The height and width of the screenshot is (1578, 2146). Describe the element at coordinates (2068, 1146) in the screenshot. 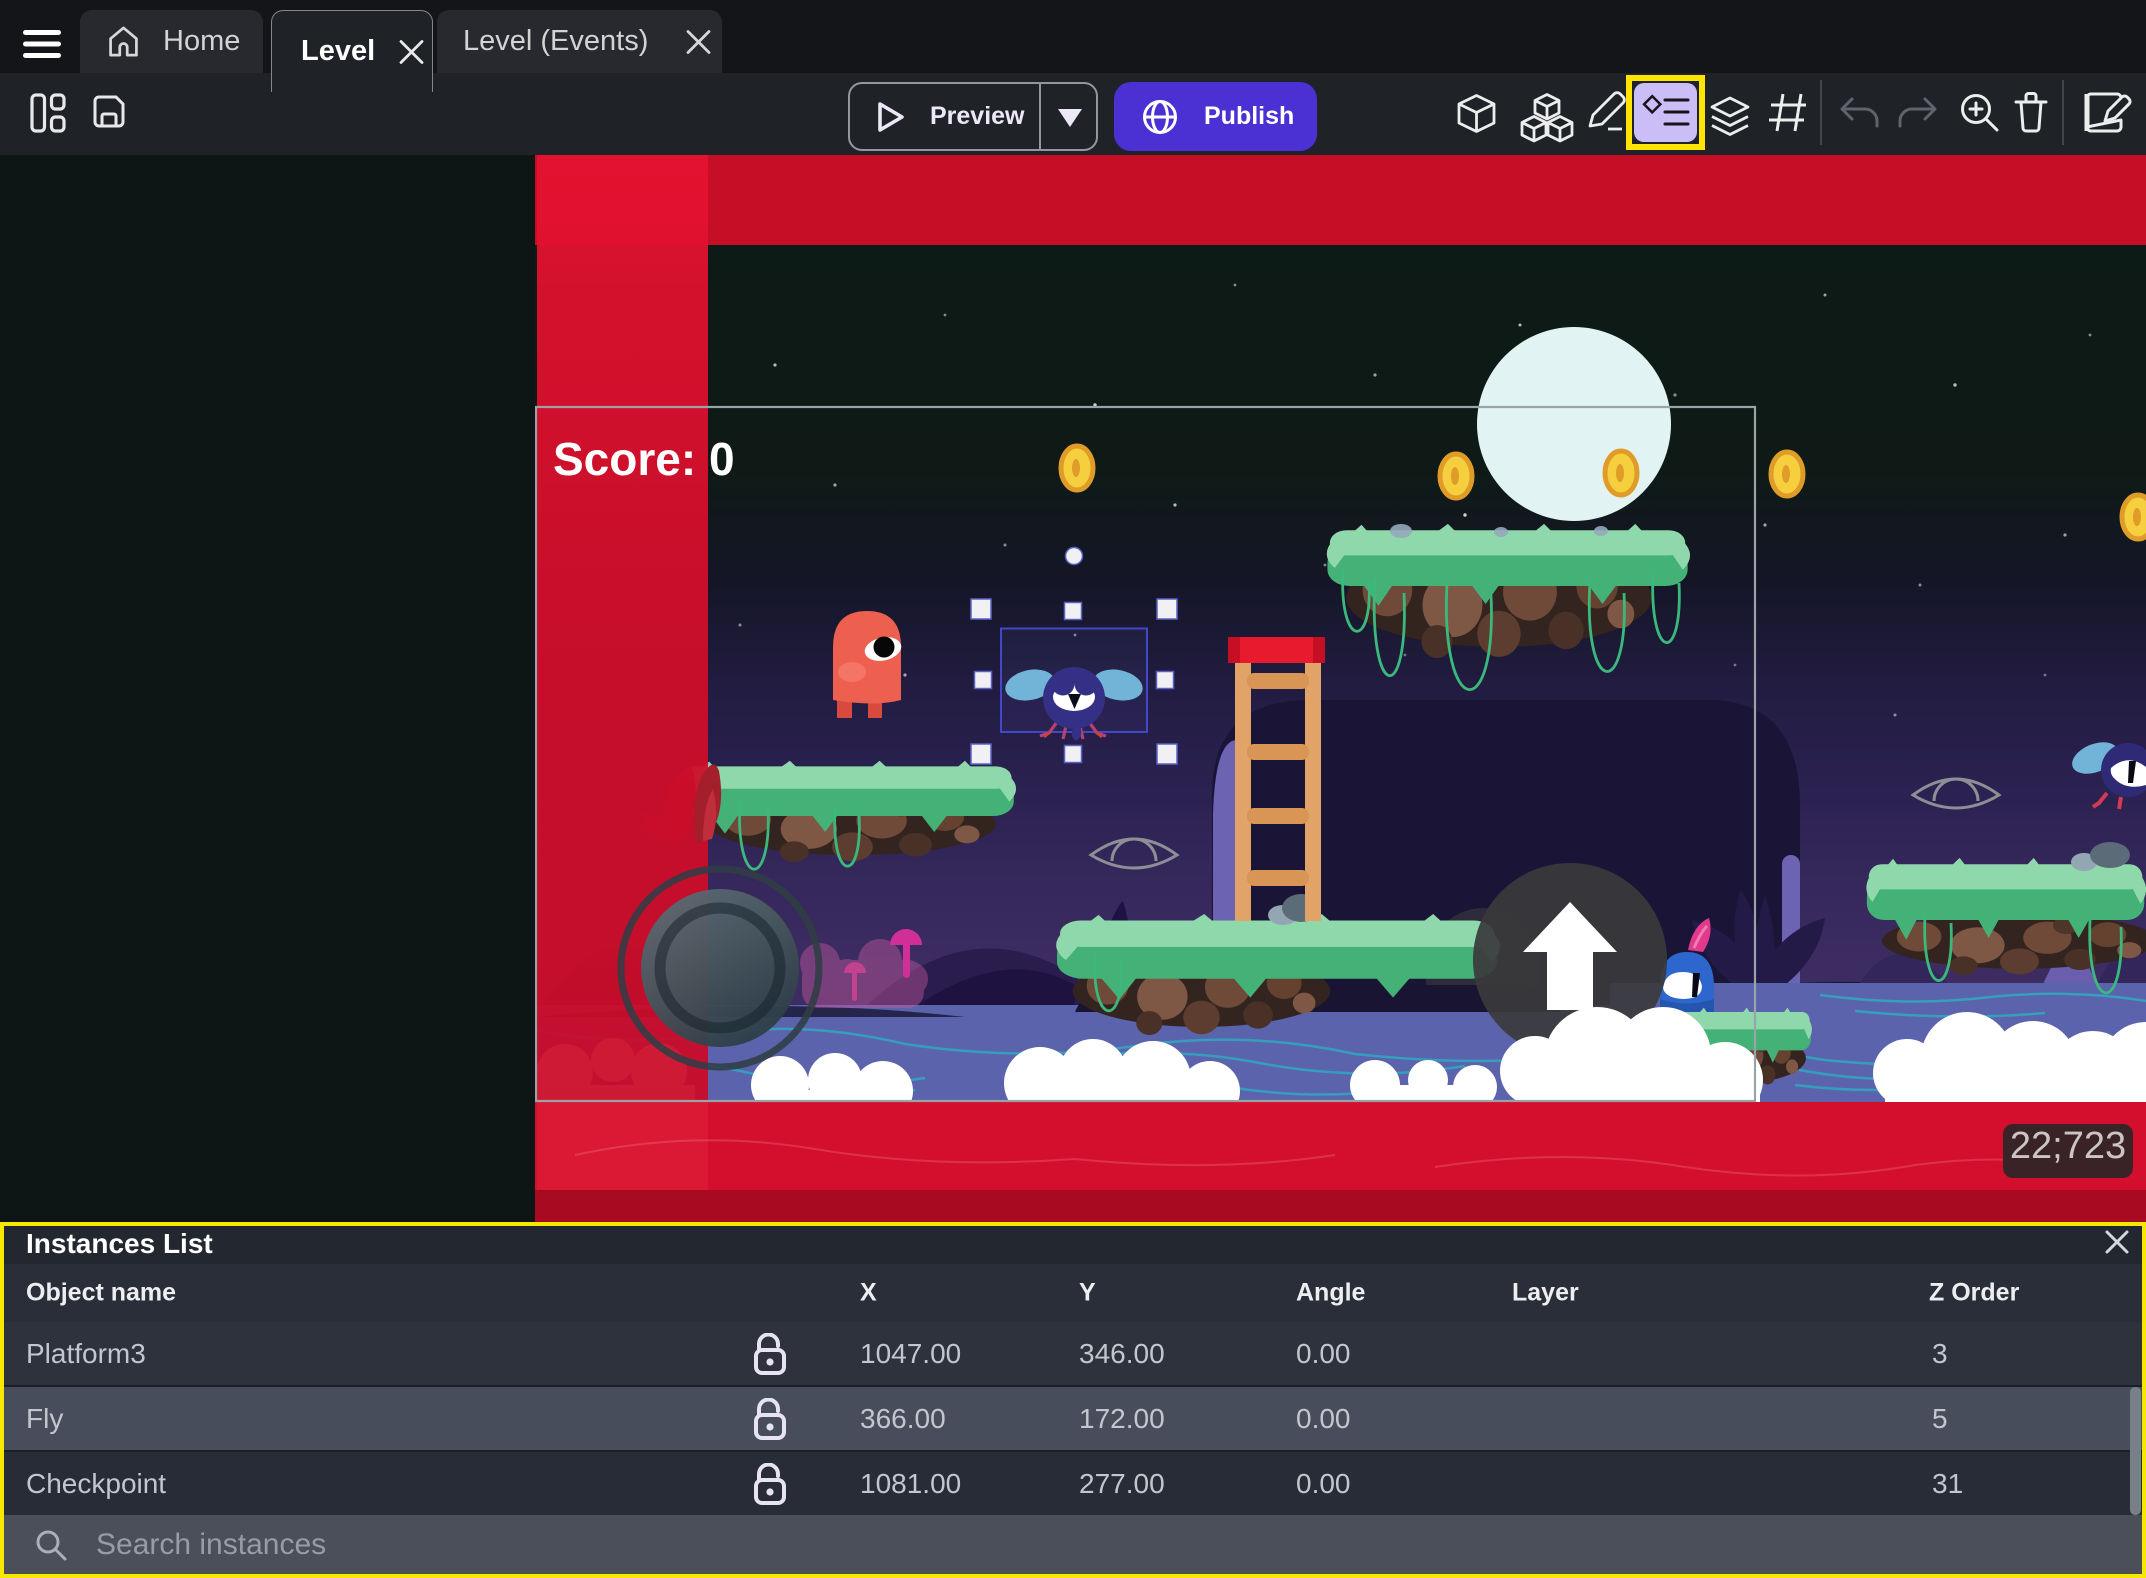

I see `svg-text: 22;723` at that location.